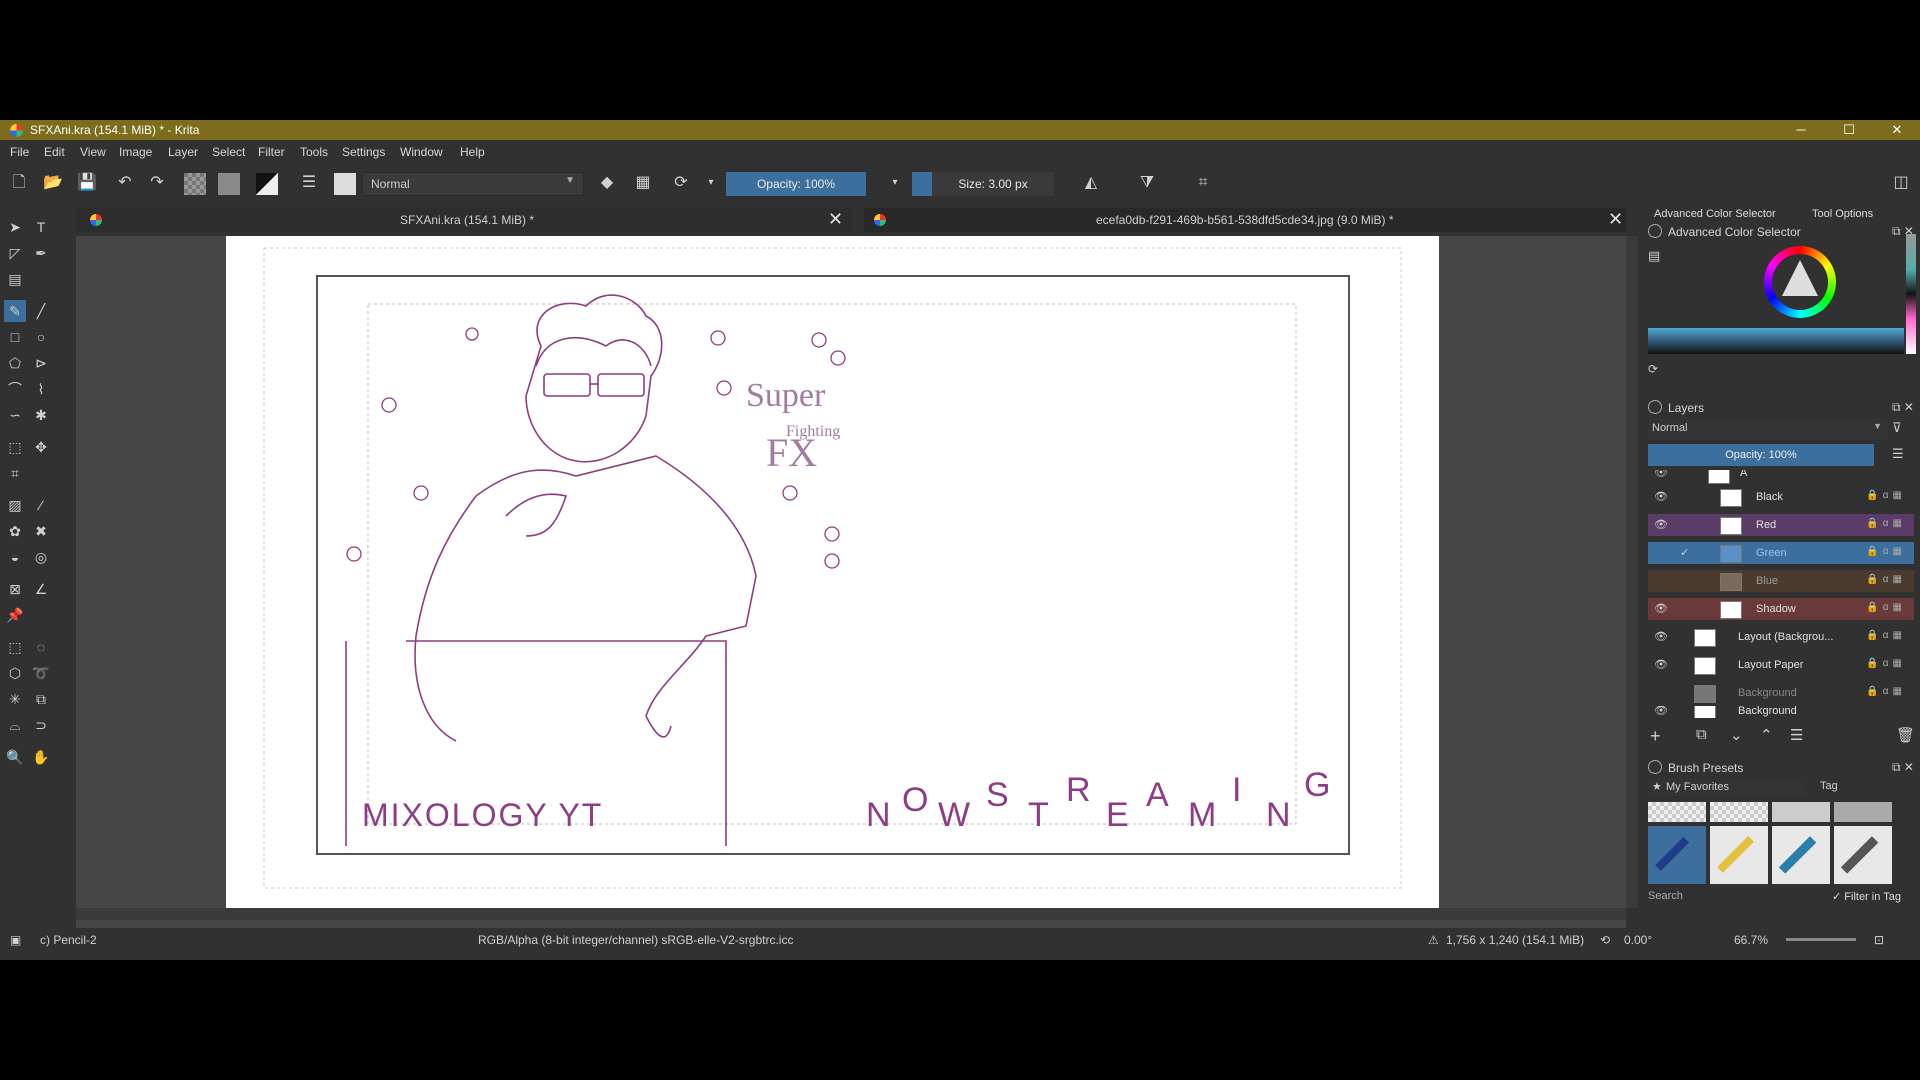 This screenshot has width=1920, height=1080. What do you see at coordinates (229, 184) in the screenshot?
I see `pattern-swatch` at bounding box center [229, 184].